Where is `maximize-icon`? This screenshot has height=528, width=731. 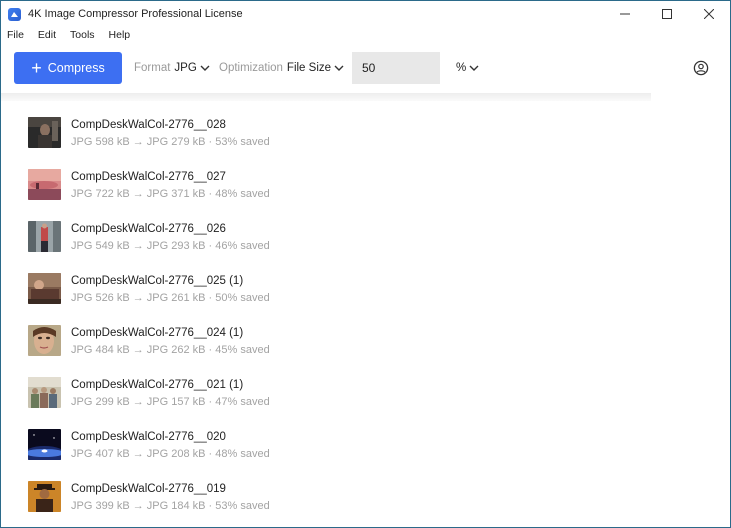 maximize-icon is located at coordinates (667, 14).